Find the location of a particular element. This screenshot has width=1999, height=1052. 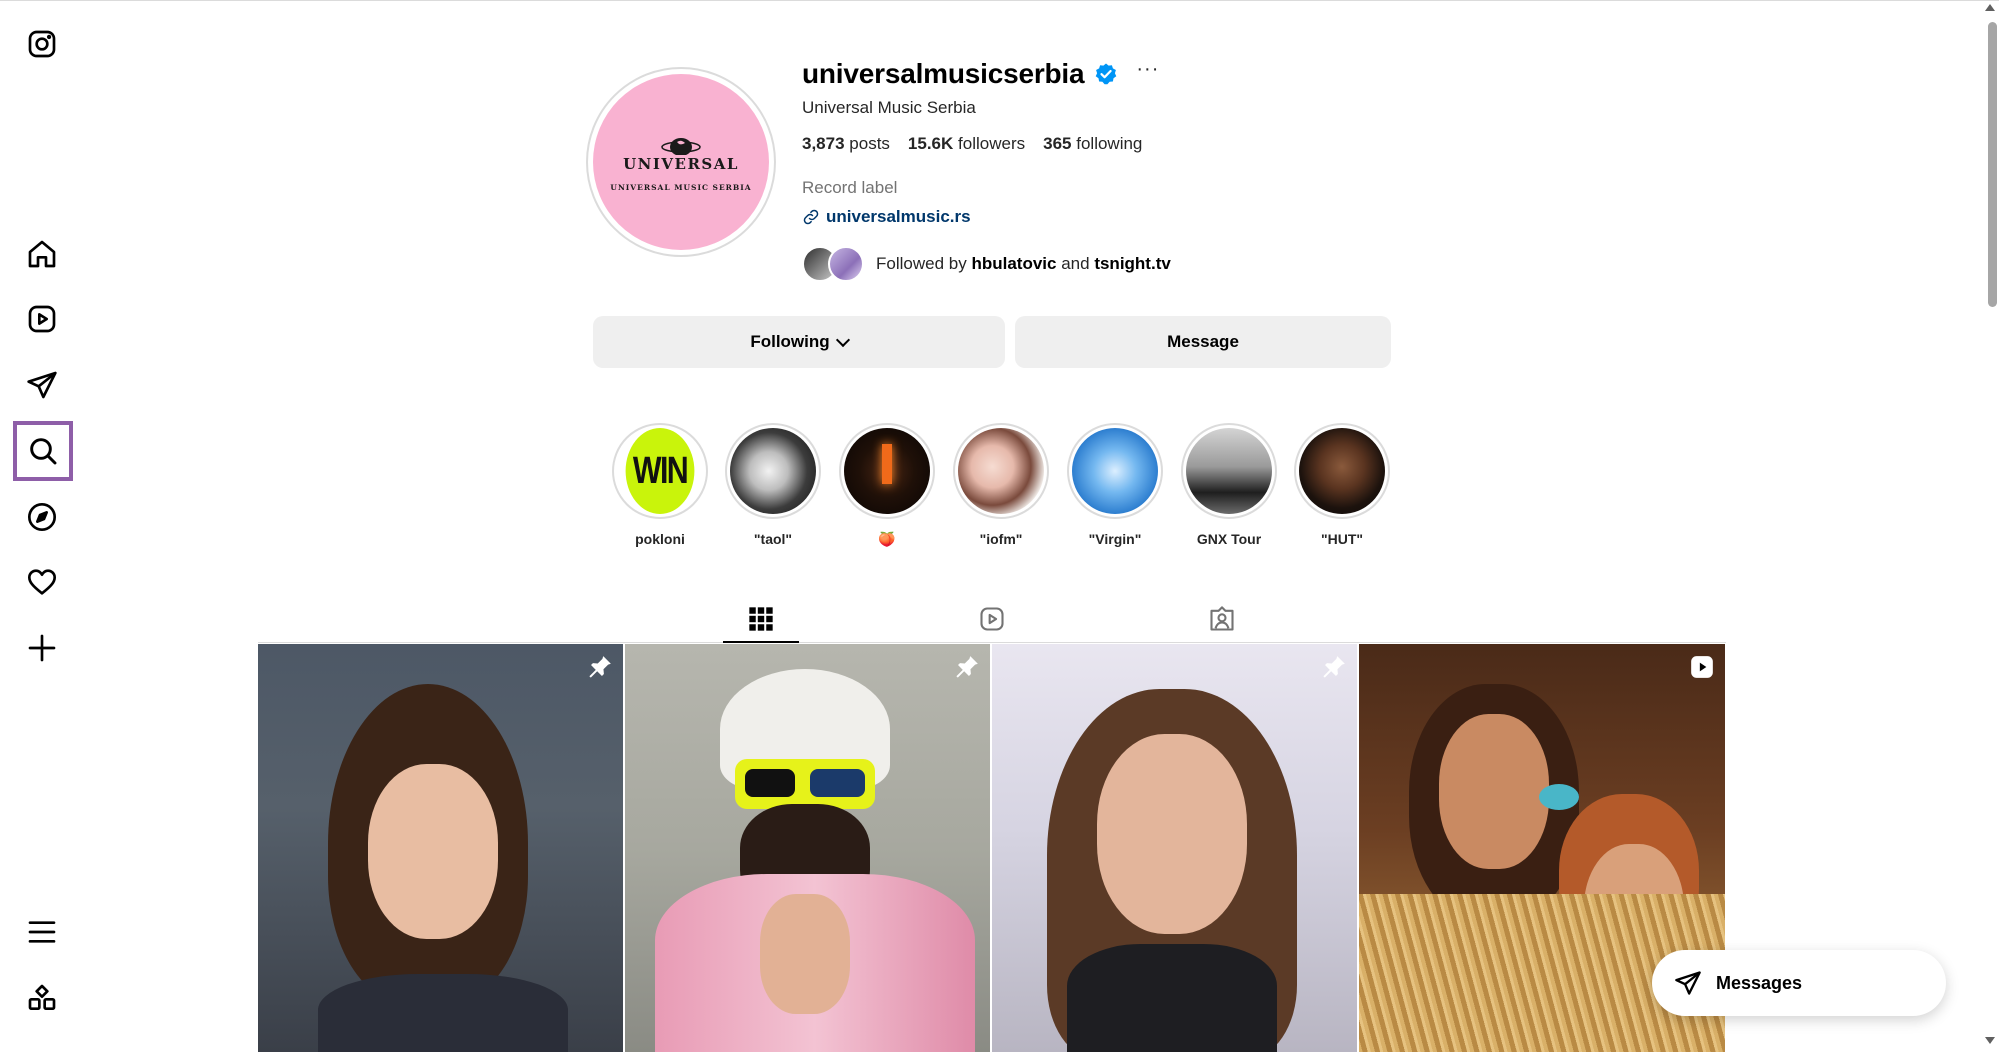

followed-by-and: and is located at coordinates (1075, 263).